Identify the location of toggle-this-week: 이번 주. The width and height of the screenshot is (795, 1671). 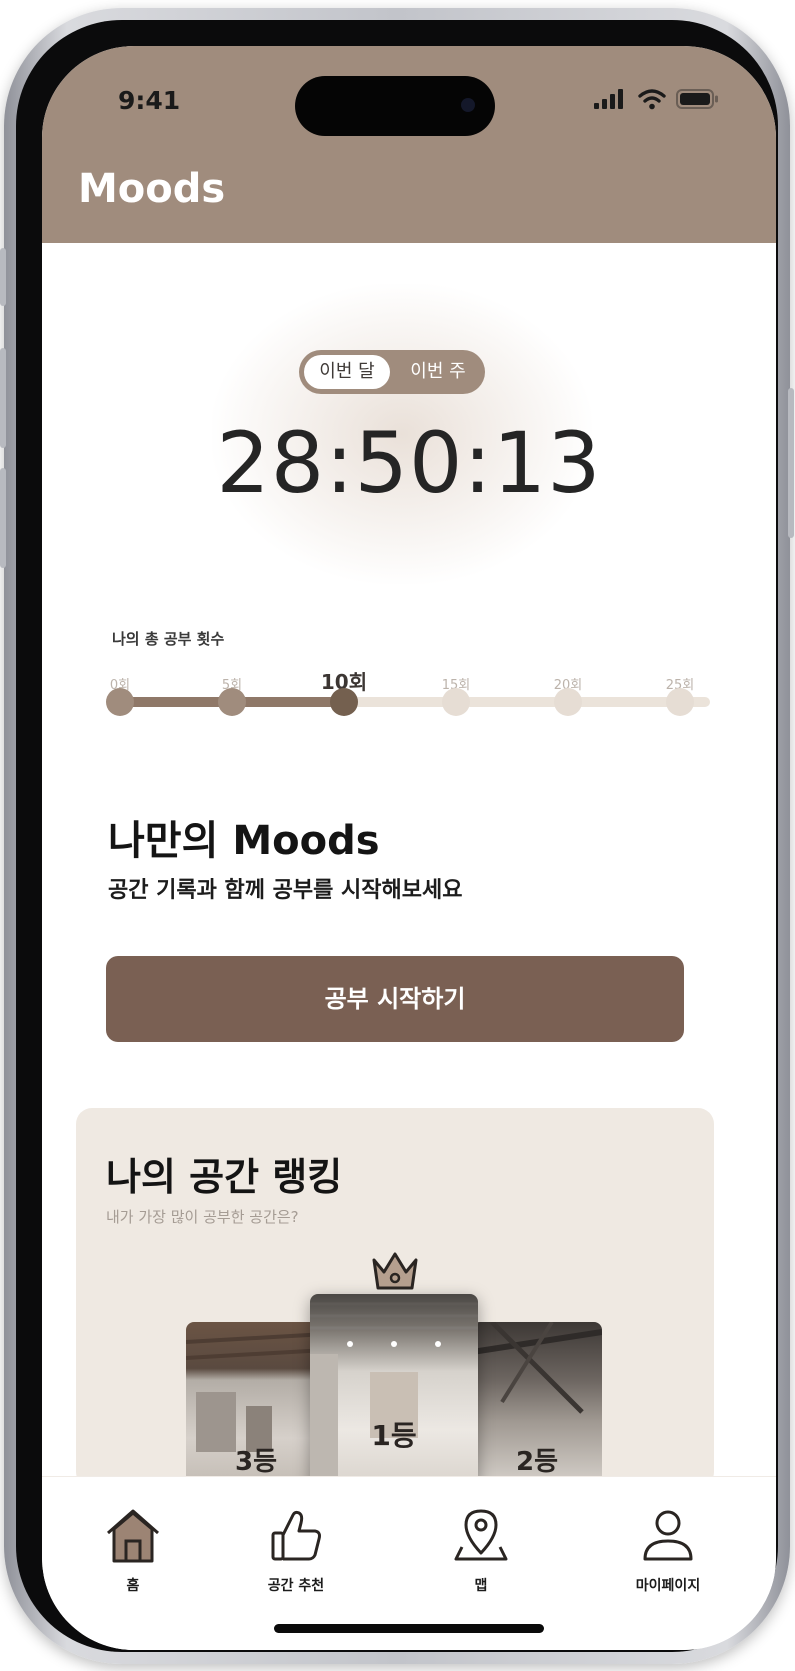
(438, 372).